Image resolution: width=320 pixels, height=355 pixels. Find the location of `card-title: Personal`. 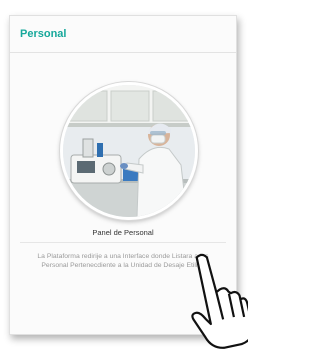

card-title: Personal is located at coordinates (43, 34).